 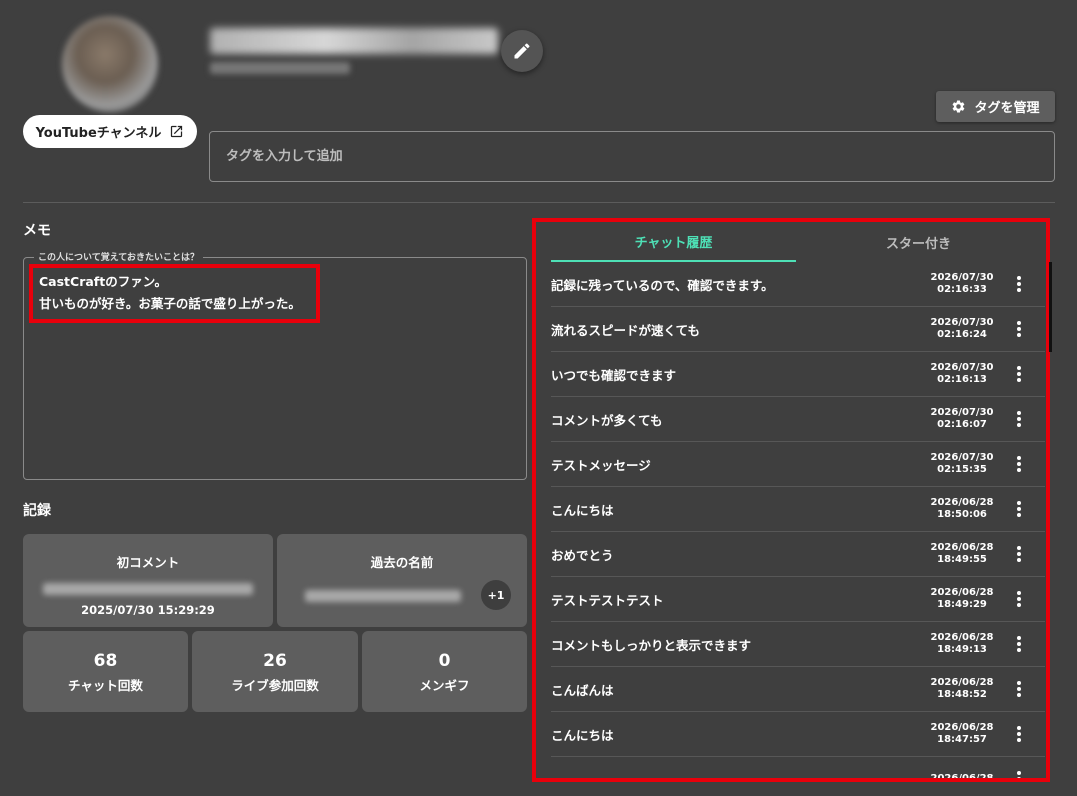 I want to click on scrollbar, so click(x=1050, y=307).